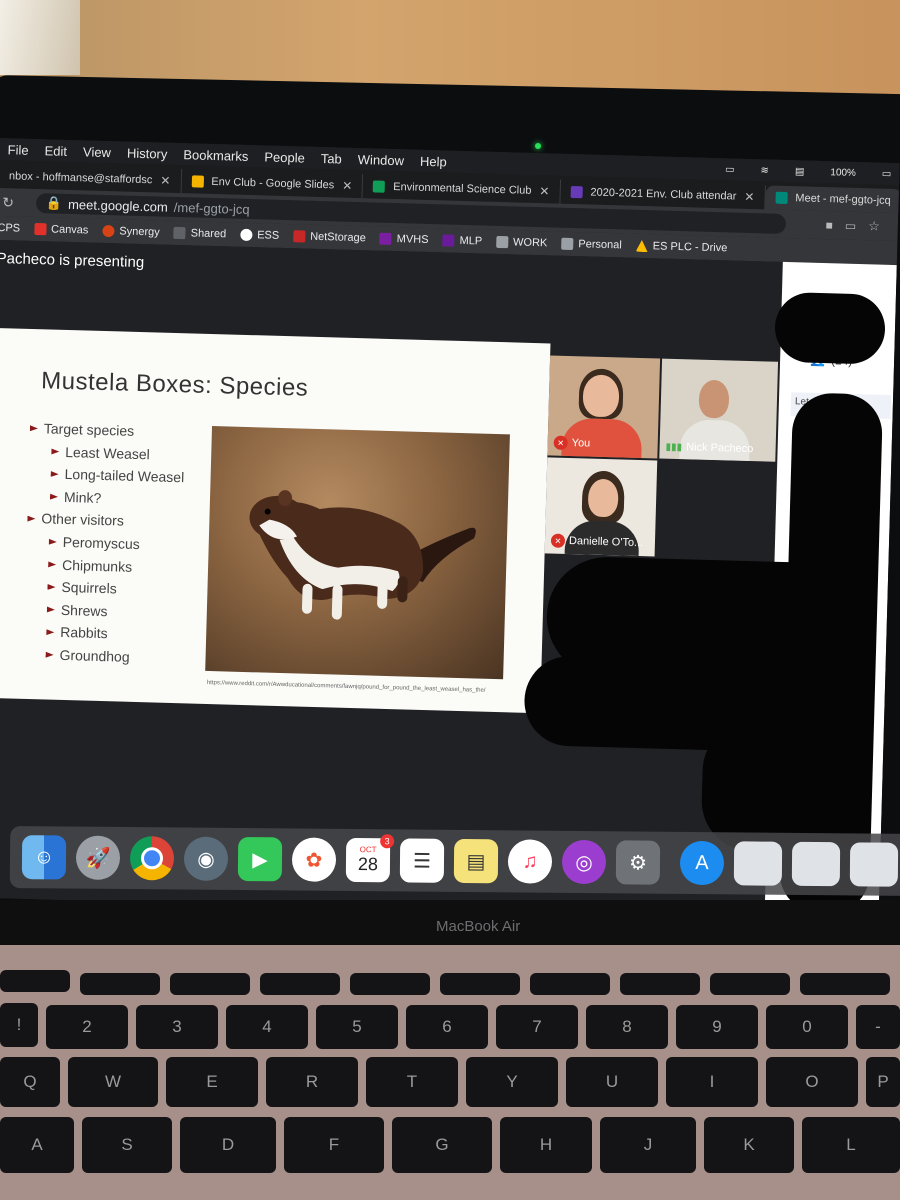 The width and height of the screenshot is (900, 1200). What do you see at coordinates (30, 1082) in the screenshot?
I see `key-letter: Q` at bounding box center [30, 1082].